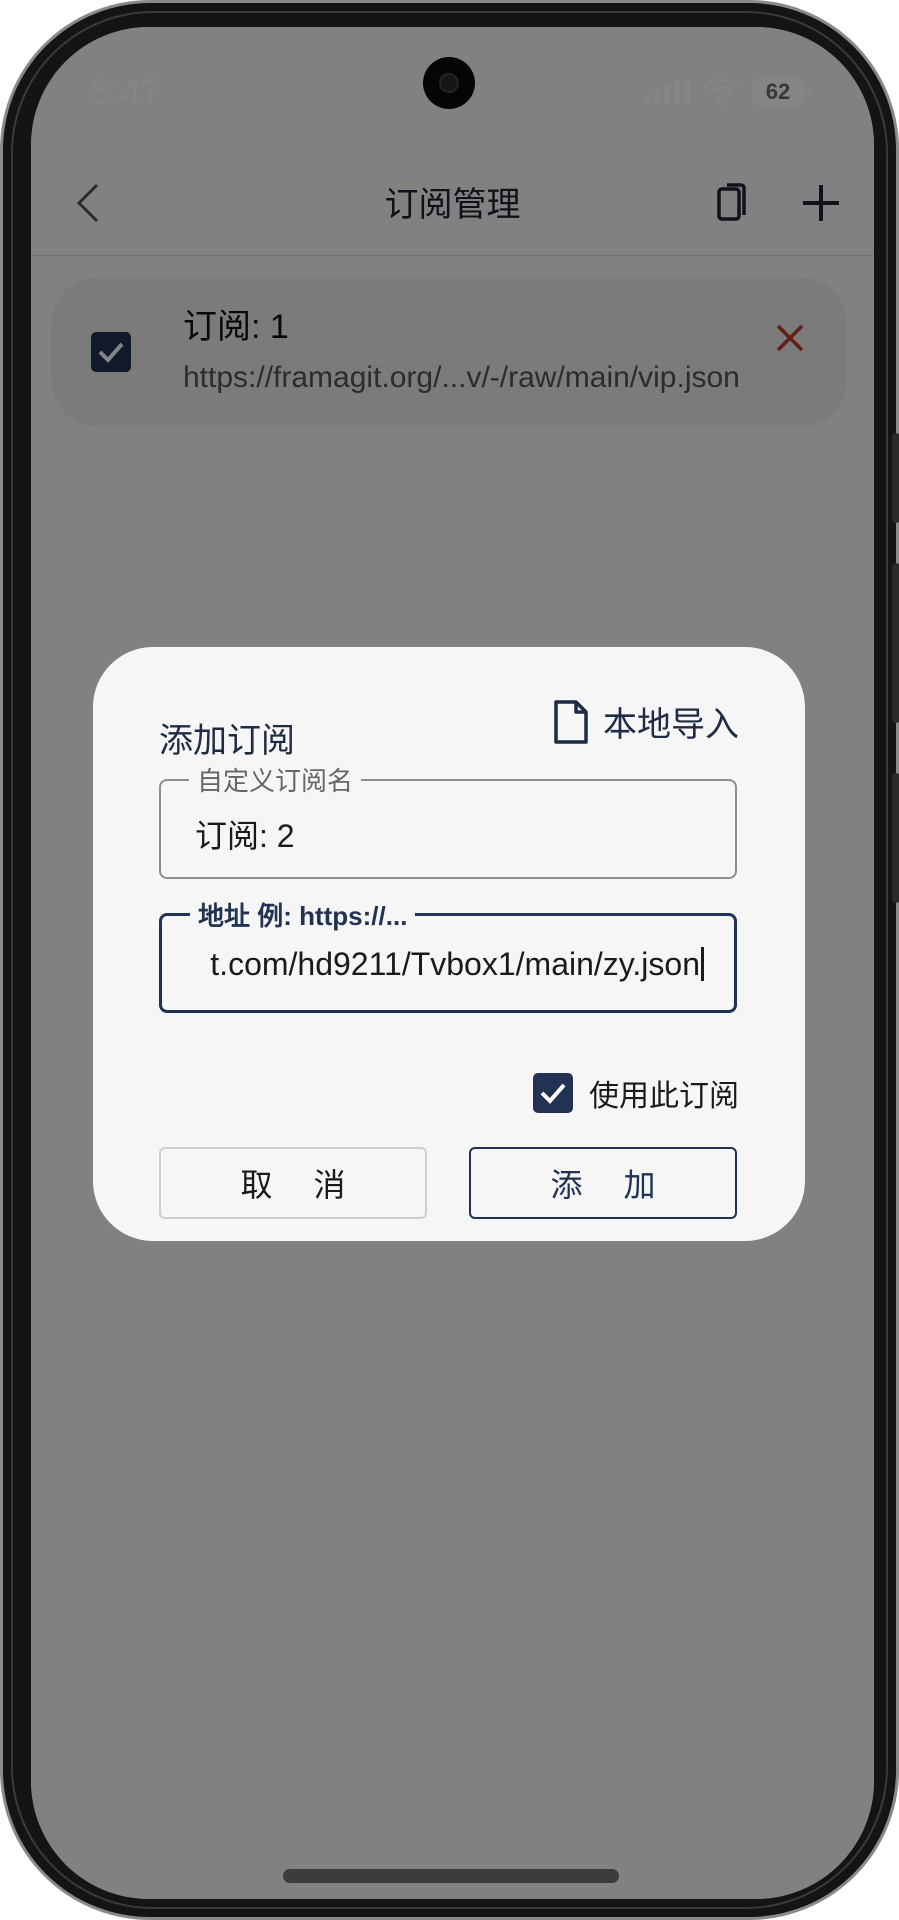 Image resolution: width=899 pixels, height=1920 pixels. I want to click on use-subscription-option: 使用此订阅, so click(636, 1093).